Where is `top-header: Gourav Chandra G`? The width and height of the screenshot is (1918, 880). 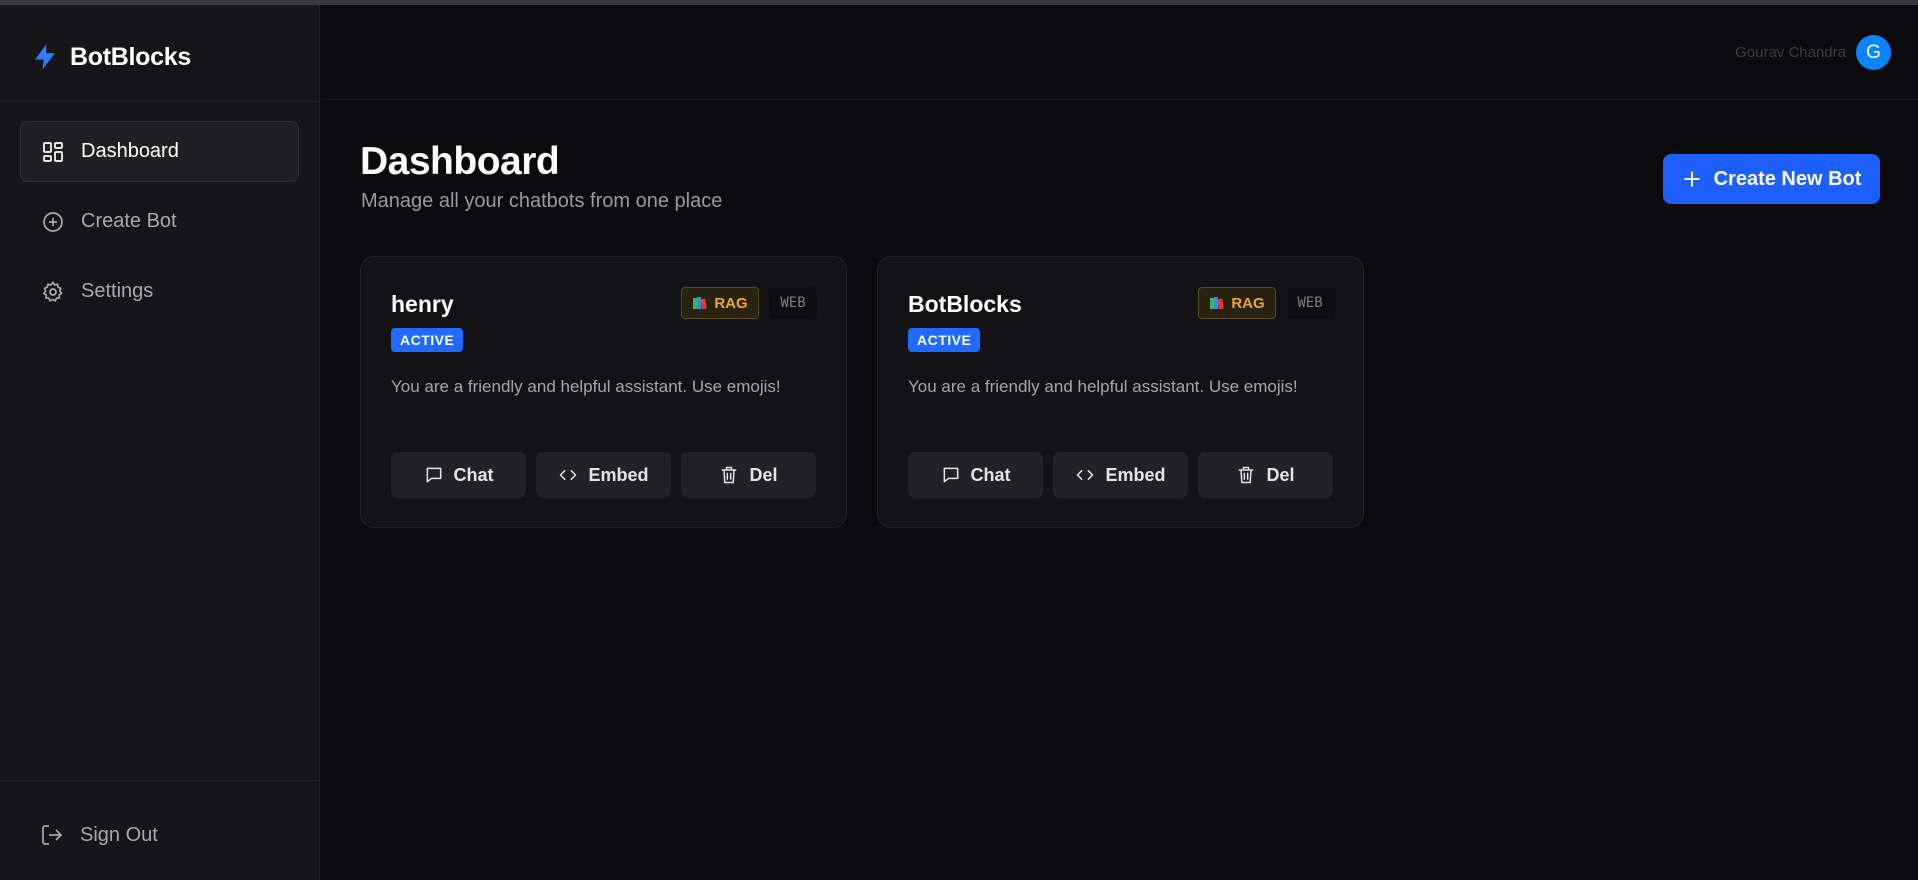 top-header: Gourav Chandra G is located at coordinates (1119, 52).